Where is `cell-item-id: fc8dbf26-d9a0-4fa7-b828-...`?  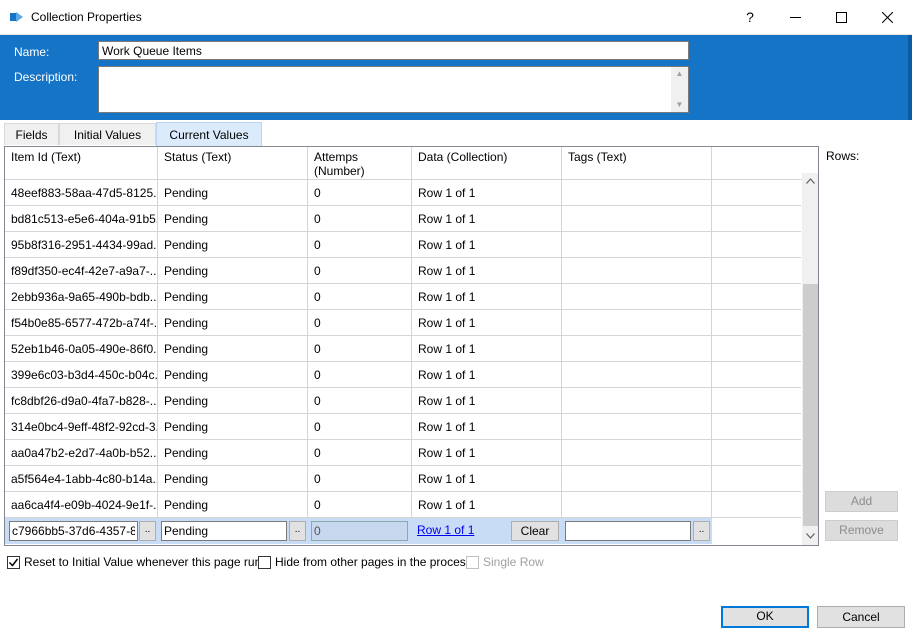
cell-item-id: fc8dbf26-d9a0-4fa7-b828-... is located at coordinates (81, 401).